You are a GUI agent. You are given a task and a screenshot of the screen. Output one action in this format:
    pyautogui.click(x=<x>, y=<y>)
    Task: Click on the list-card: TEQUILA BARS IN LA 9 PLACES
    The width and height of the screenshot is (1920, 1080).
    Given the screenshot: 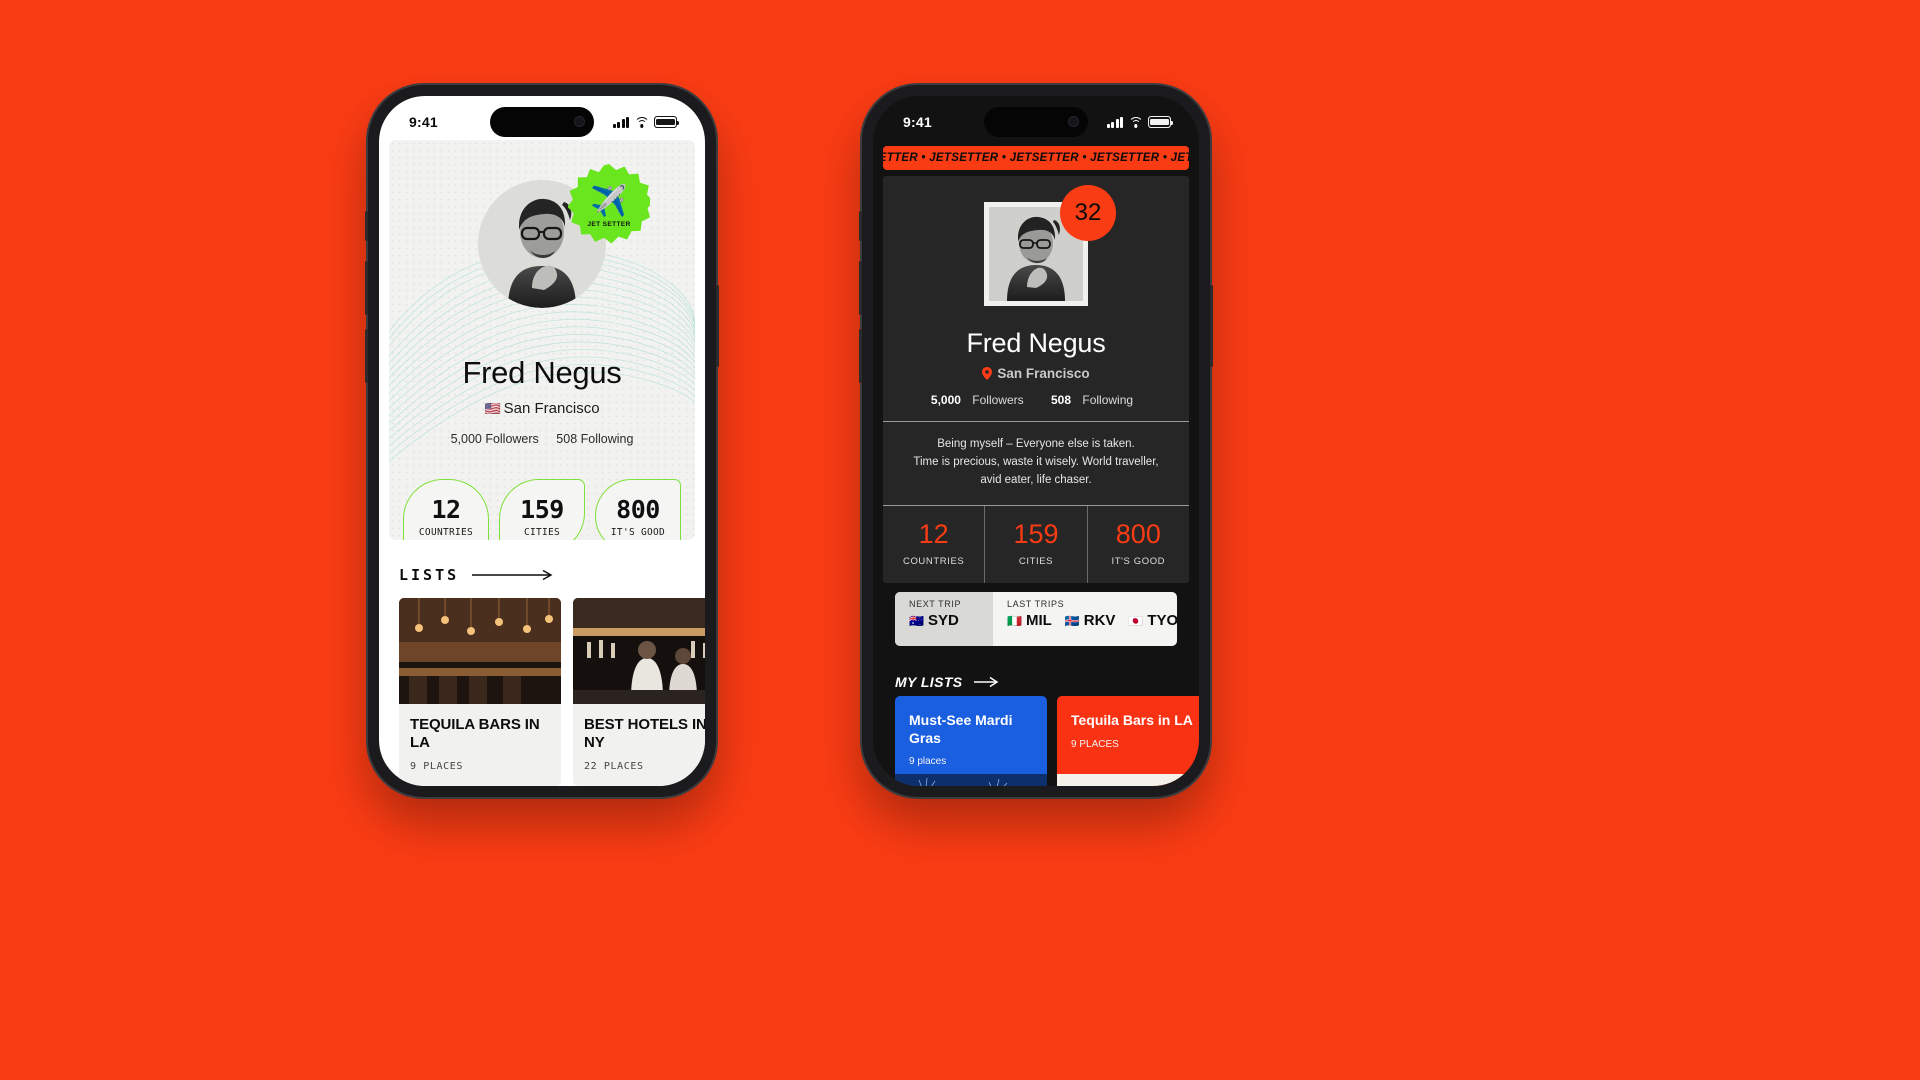 What is the action you would take?
    pyautogui.click(x=480, y=692)
    